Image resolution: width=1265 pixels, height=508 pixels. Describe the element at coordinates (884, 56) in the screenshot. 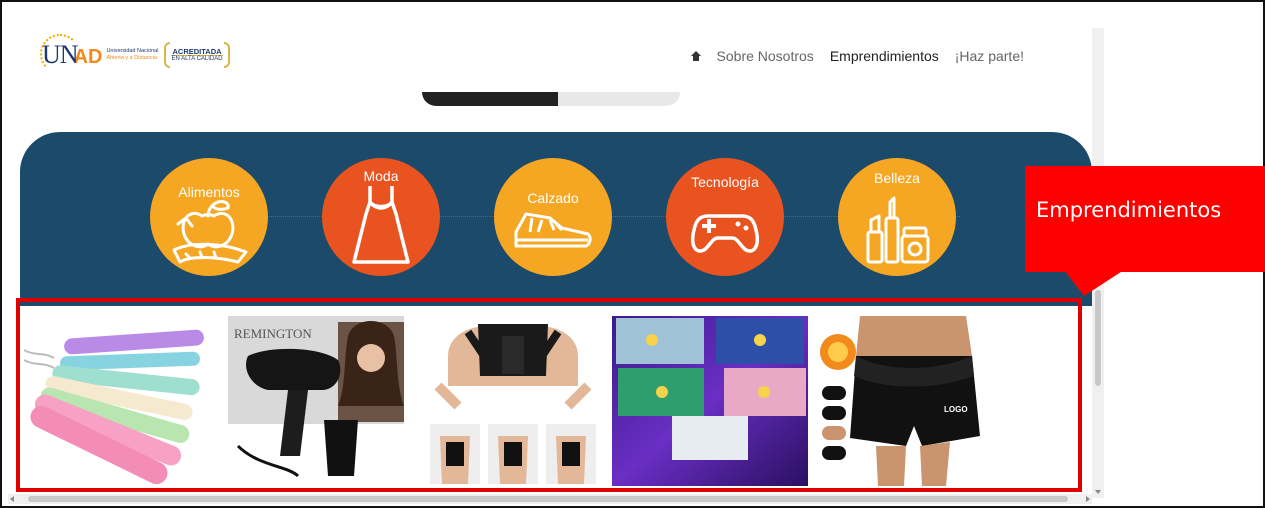

I see `nav-emprendimientos: Emprendimientos` at that location.